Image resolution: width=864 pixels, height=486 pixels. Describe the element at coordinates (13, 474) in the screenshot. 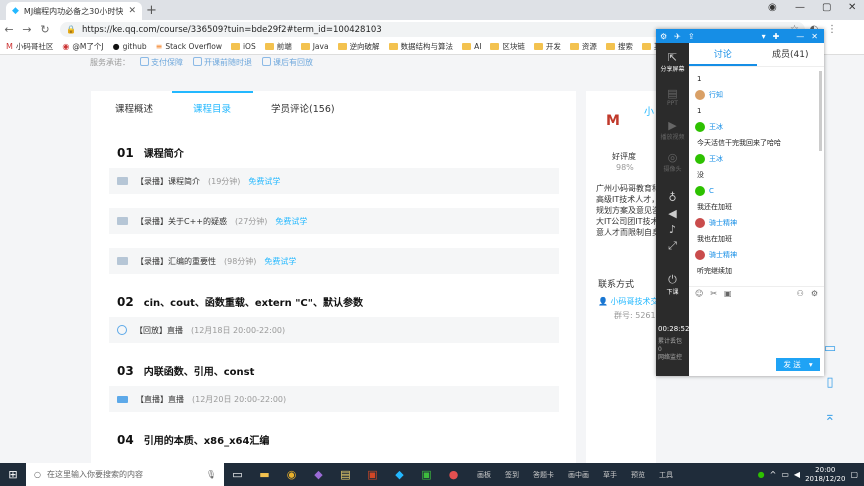

I see `windows-start-icon: ⊞` at that location.